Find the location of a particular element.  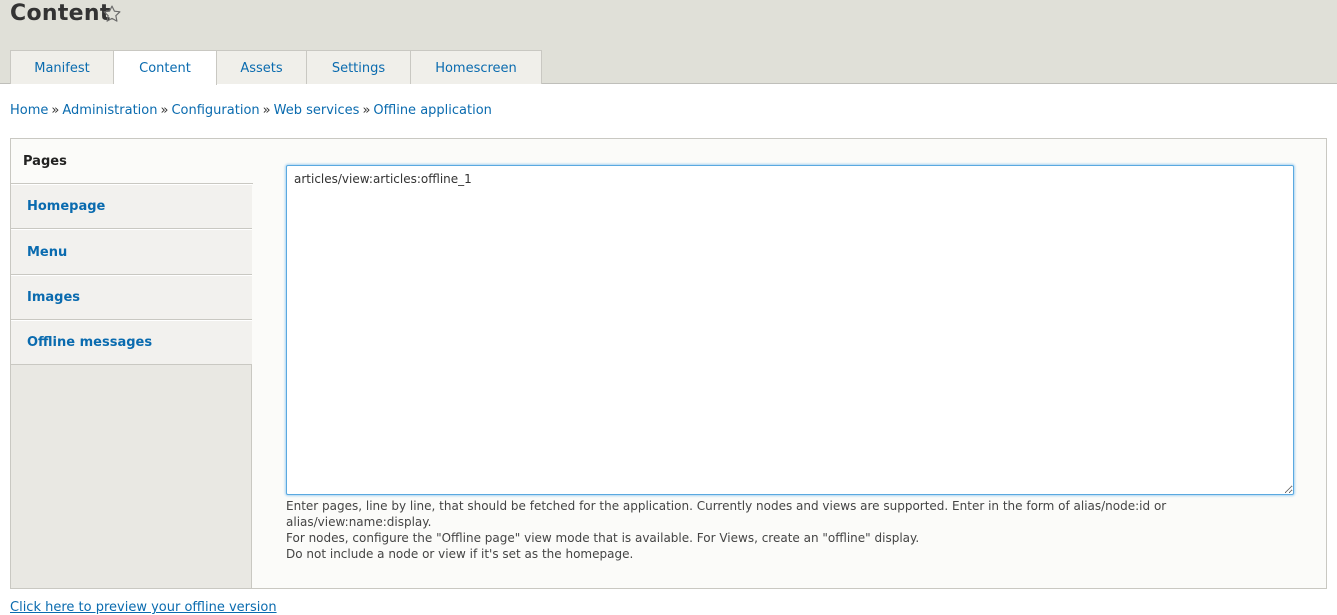

tab-manifest: Manifest is located at coordinates (62, 67).